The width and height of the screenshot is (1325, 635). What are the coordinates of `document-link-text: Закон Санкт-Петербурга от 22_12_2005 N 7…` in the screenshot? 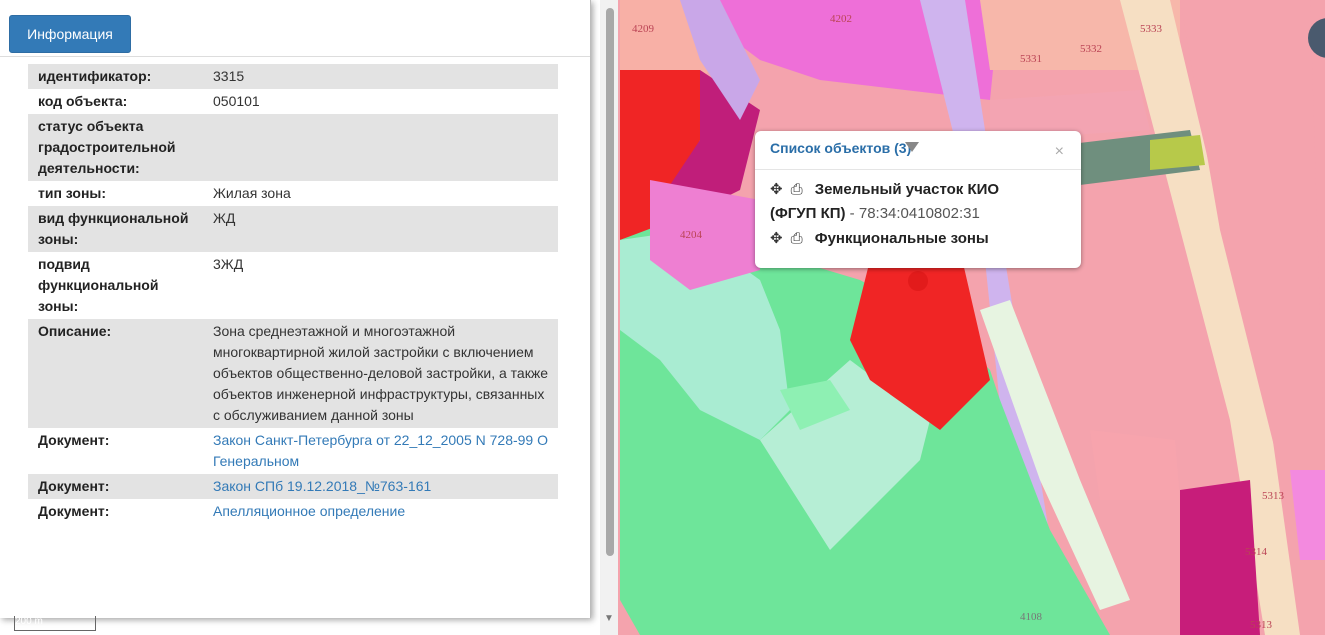 It's located at (380, 450).